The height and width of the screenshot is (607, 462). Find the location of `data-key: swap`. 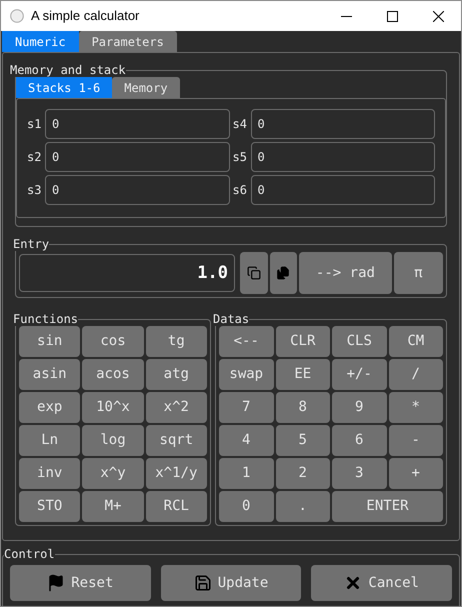

data-key: swap is located at coordinates (246, 374).